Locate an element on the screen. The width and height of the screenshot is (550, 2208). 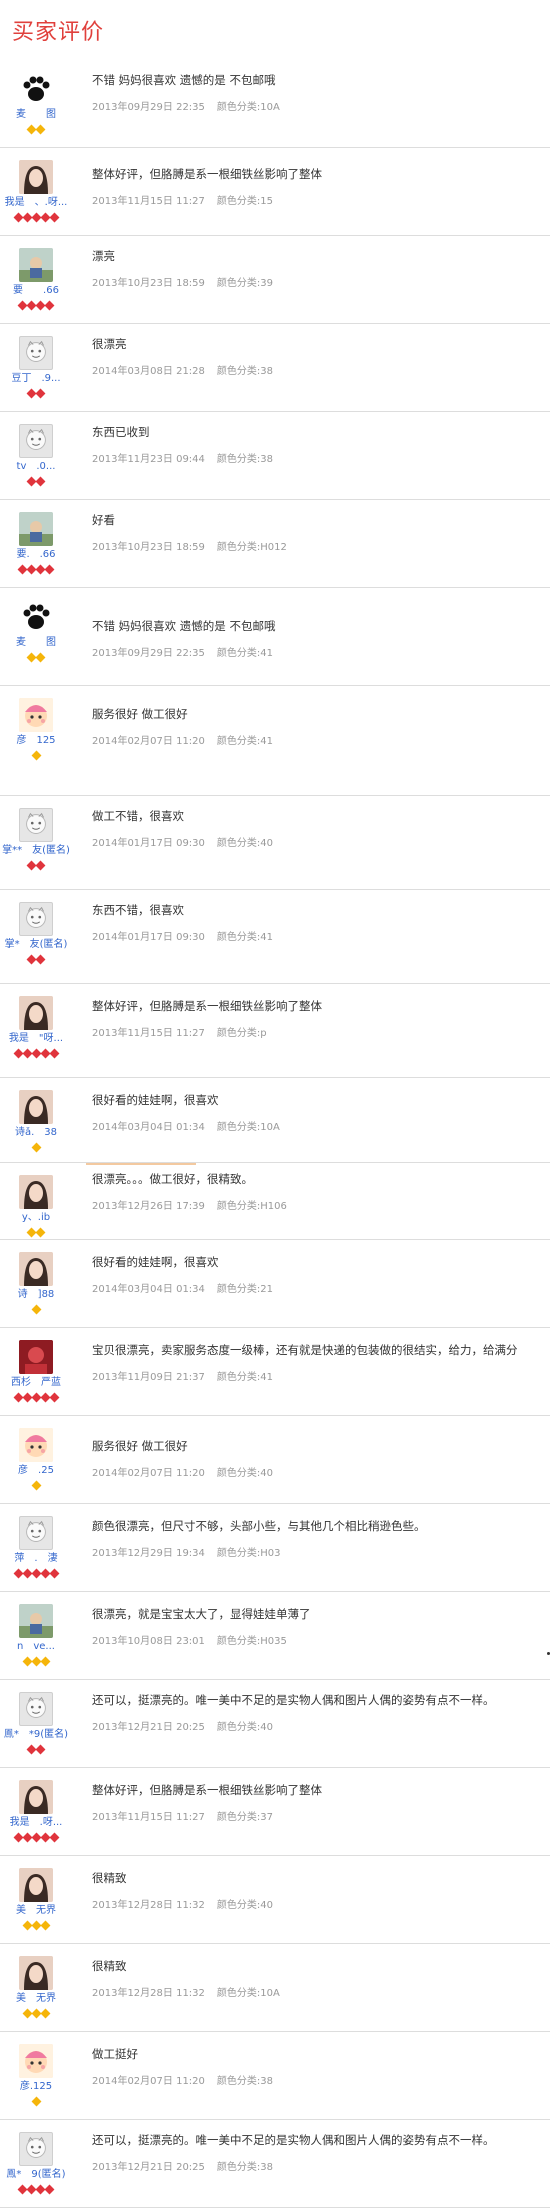
review-meta: 2013年09月29日 22:35 颜色分类:41 is located at coordinates (318, 651).